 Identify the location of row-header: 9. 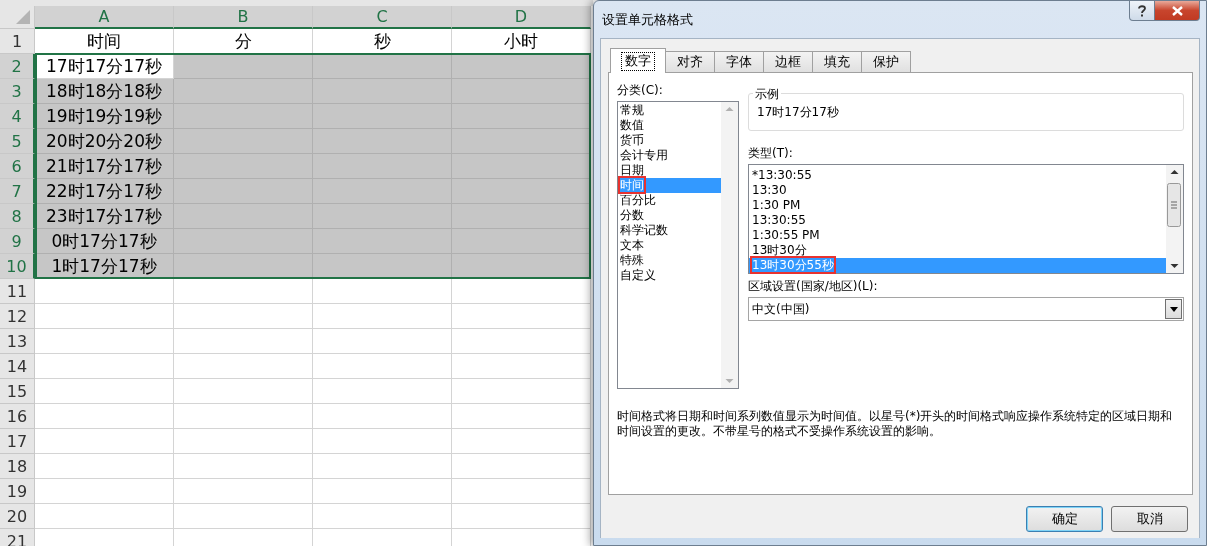
(17, 241).